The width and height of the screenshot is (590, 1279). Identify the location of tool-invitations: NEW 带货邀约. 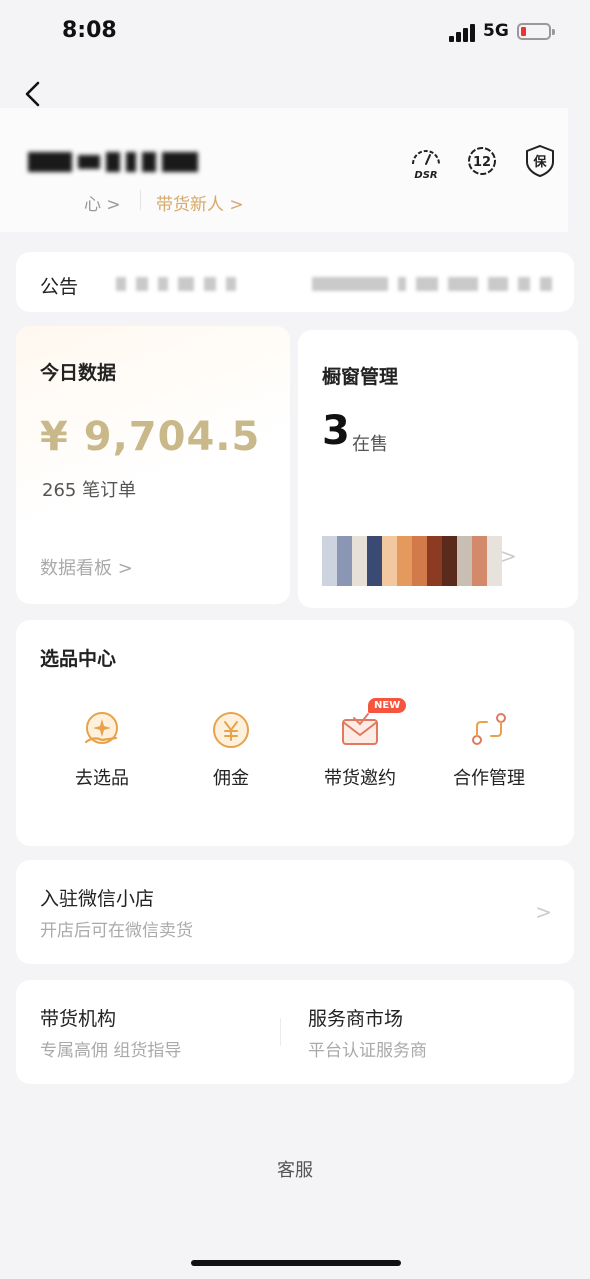
(360, 744).